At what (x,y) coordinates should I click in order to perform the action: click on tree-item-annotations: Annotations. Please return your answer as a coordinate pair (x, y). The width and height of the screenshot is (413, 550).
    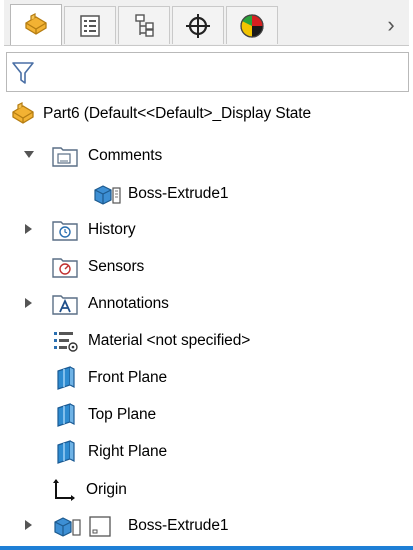
    Looking at the image, I should click on (110, 304).